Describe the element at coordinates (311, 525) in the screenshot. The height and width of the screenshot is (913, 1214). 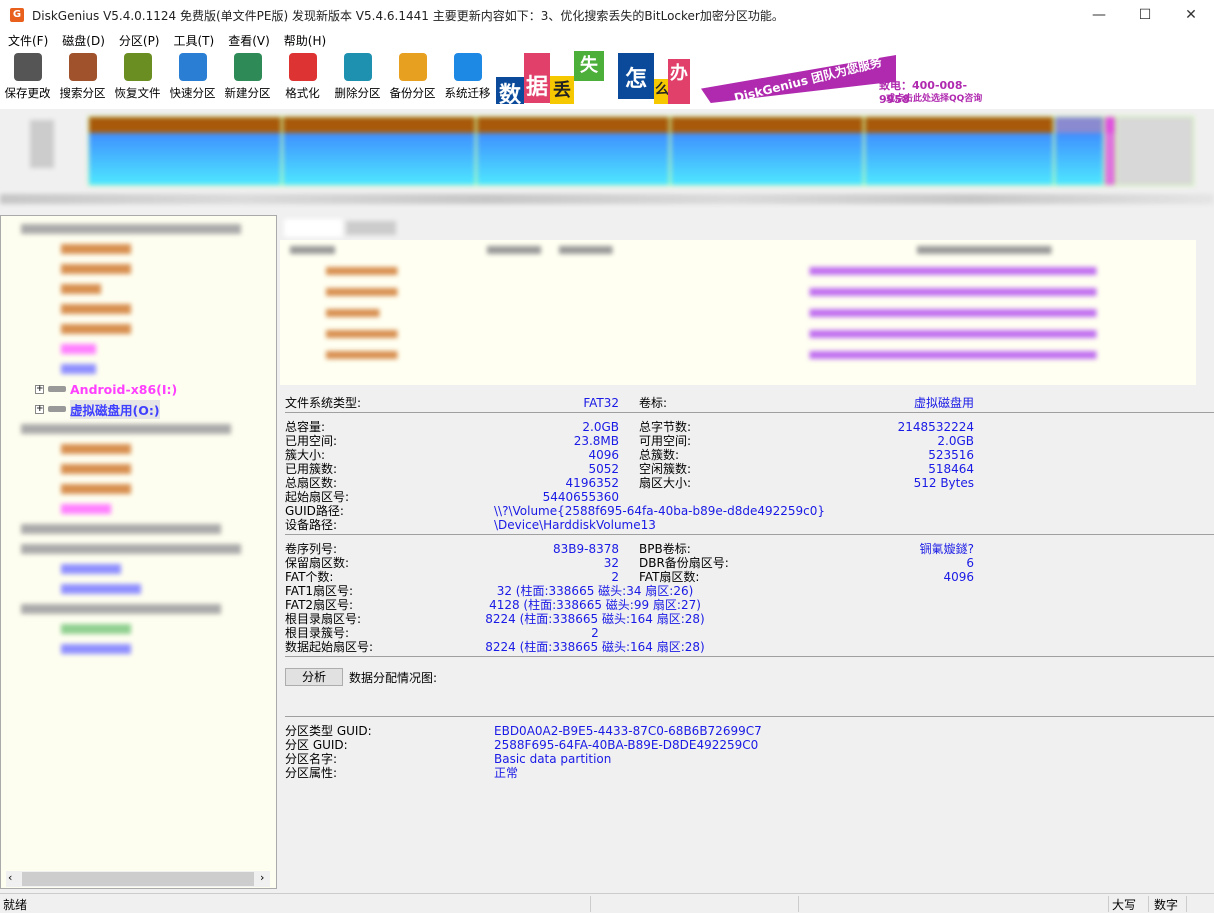
I see `field-label: 设备路径:` at that location.